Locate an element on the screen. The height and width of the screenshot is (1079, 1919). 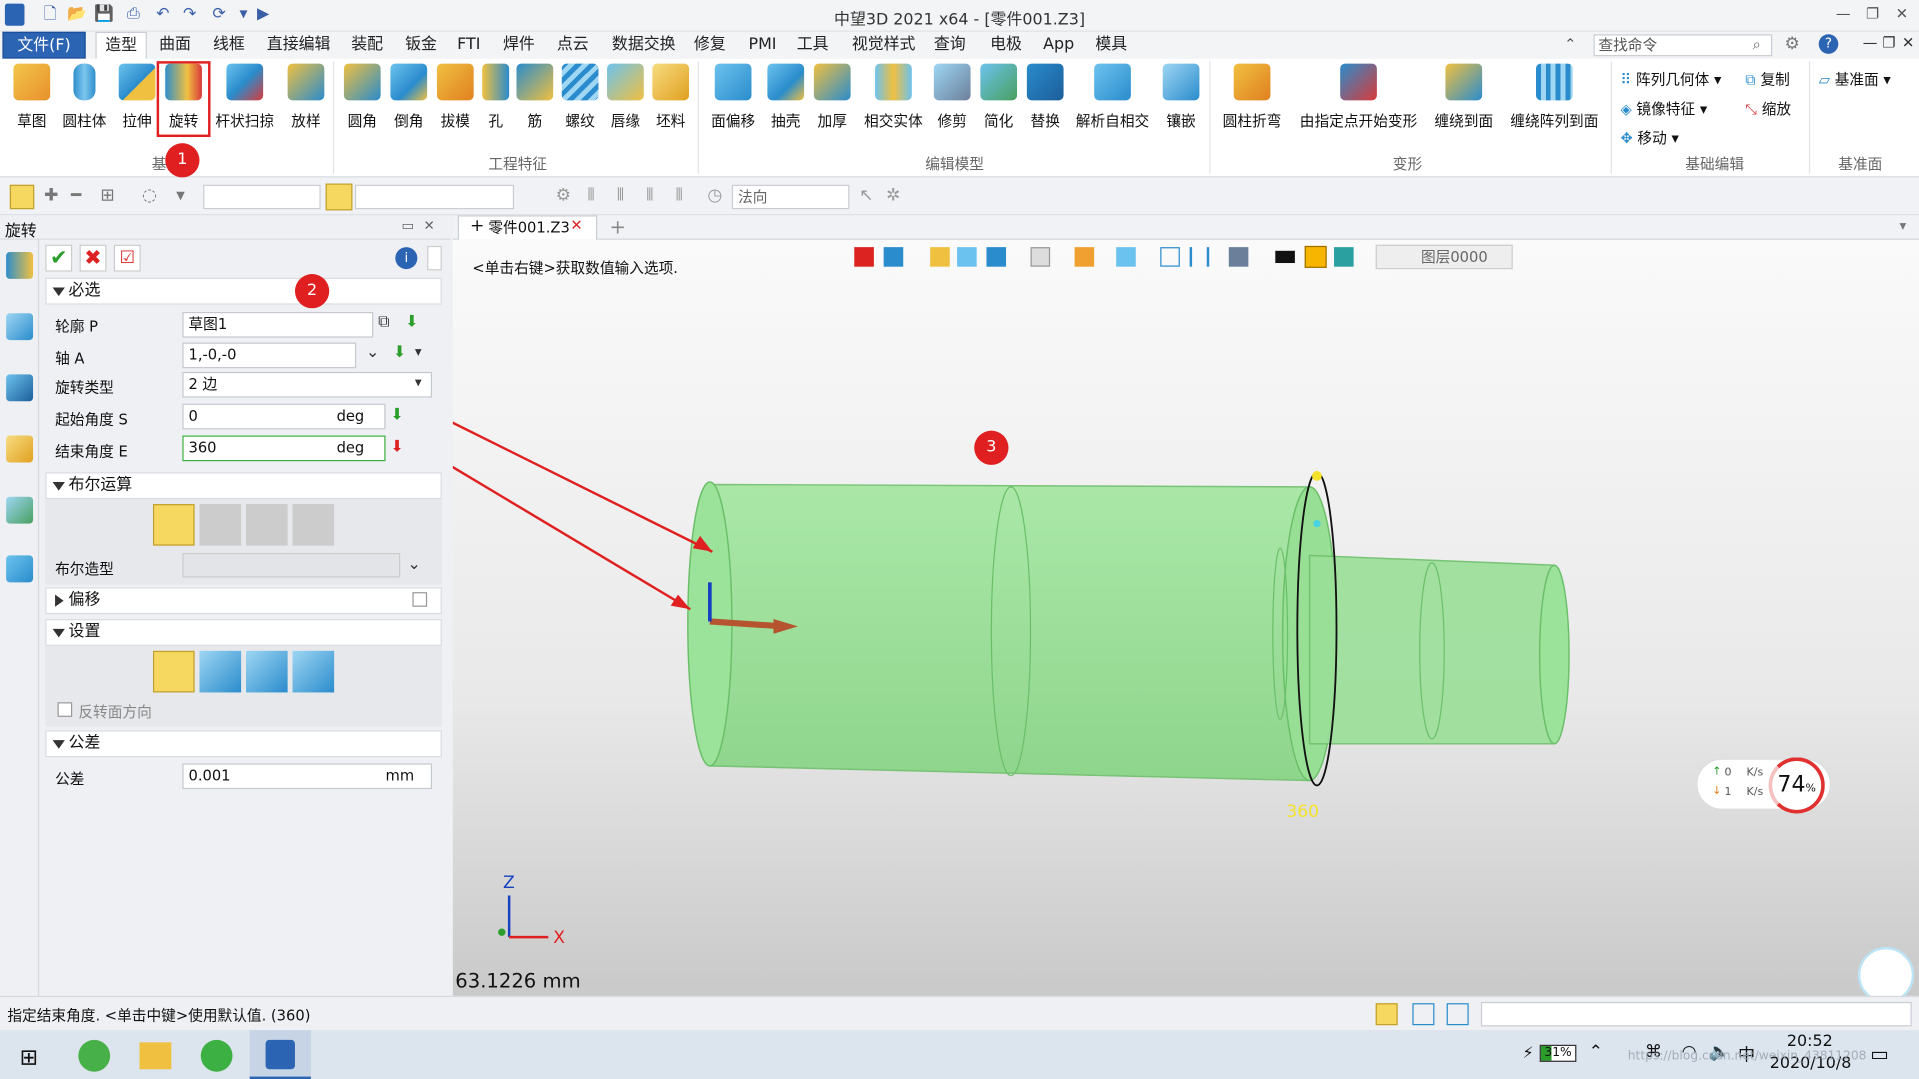
status-screen-icon is located at coordinates (1423, 1014).